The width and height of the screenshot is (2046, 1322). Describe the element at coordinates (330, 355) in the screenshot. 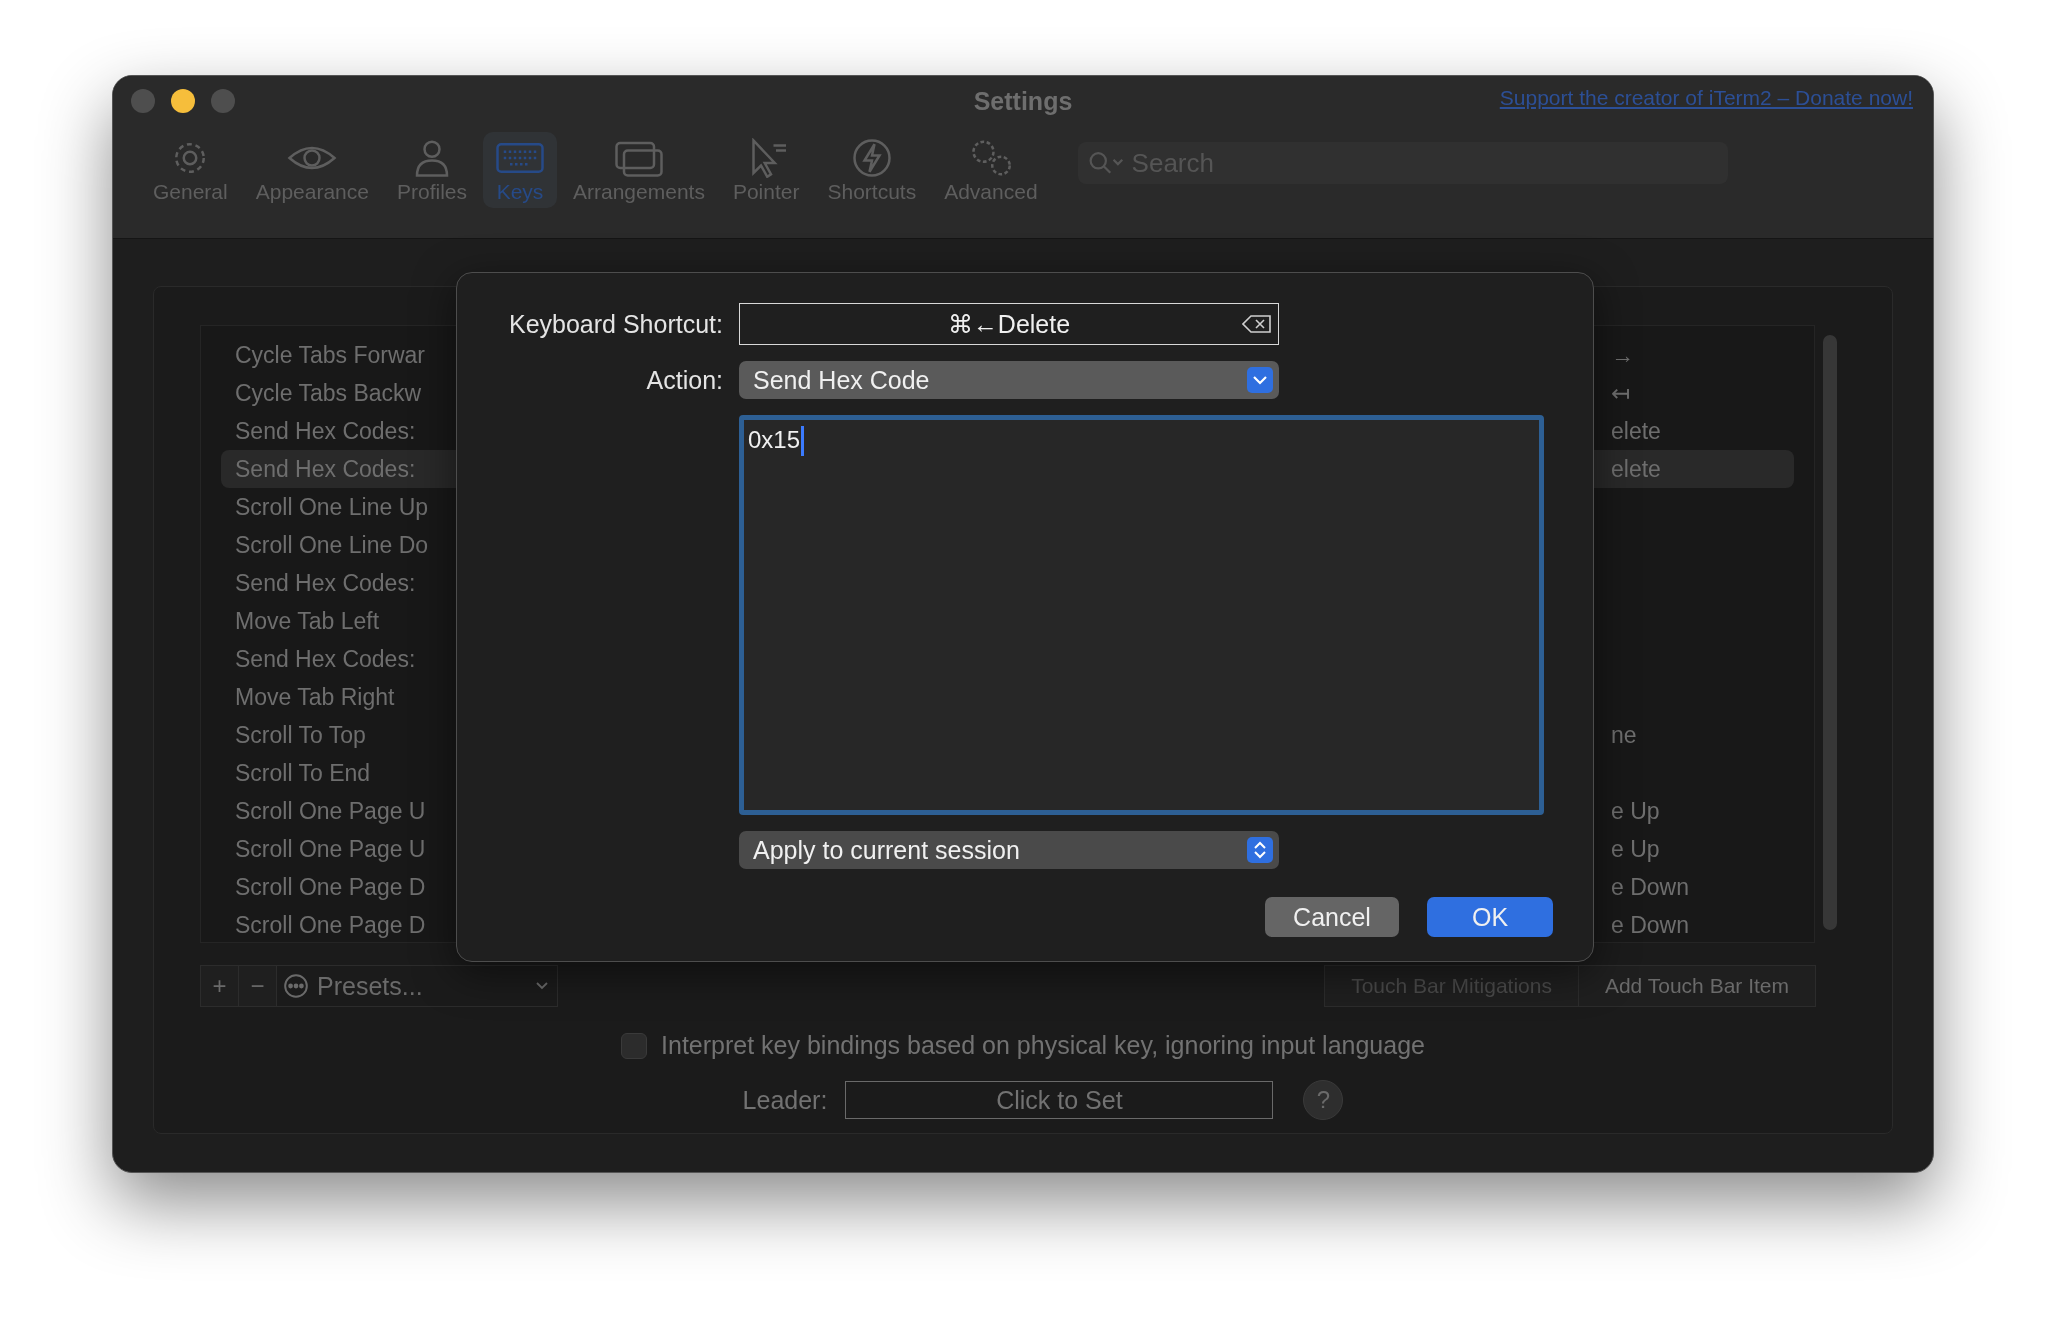

I see `action-cell-text: Cycle Tabs Forwar` at that location.